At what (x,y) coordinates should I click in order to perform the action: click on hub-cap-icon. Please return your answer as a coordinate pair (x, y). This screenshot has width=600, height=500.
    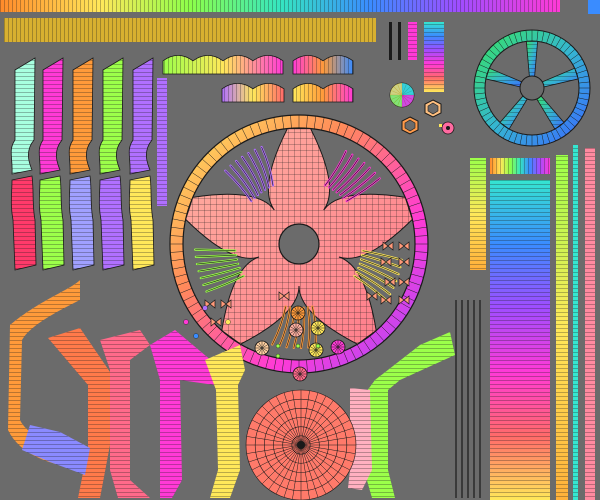
    Looking at the image, I should click on (402, 95).